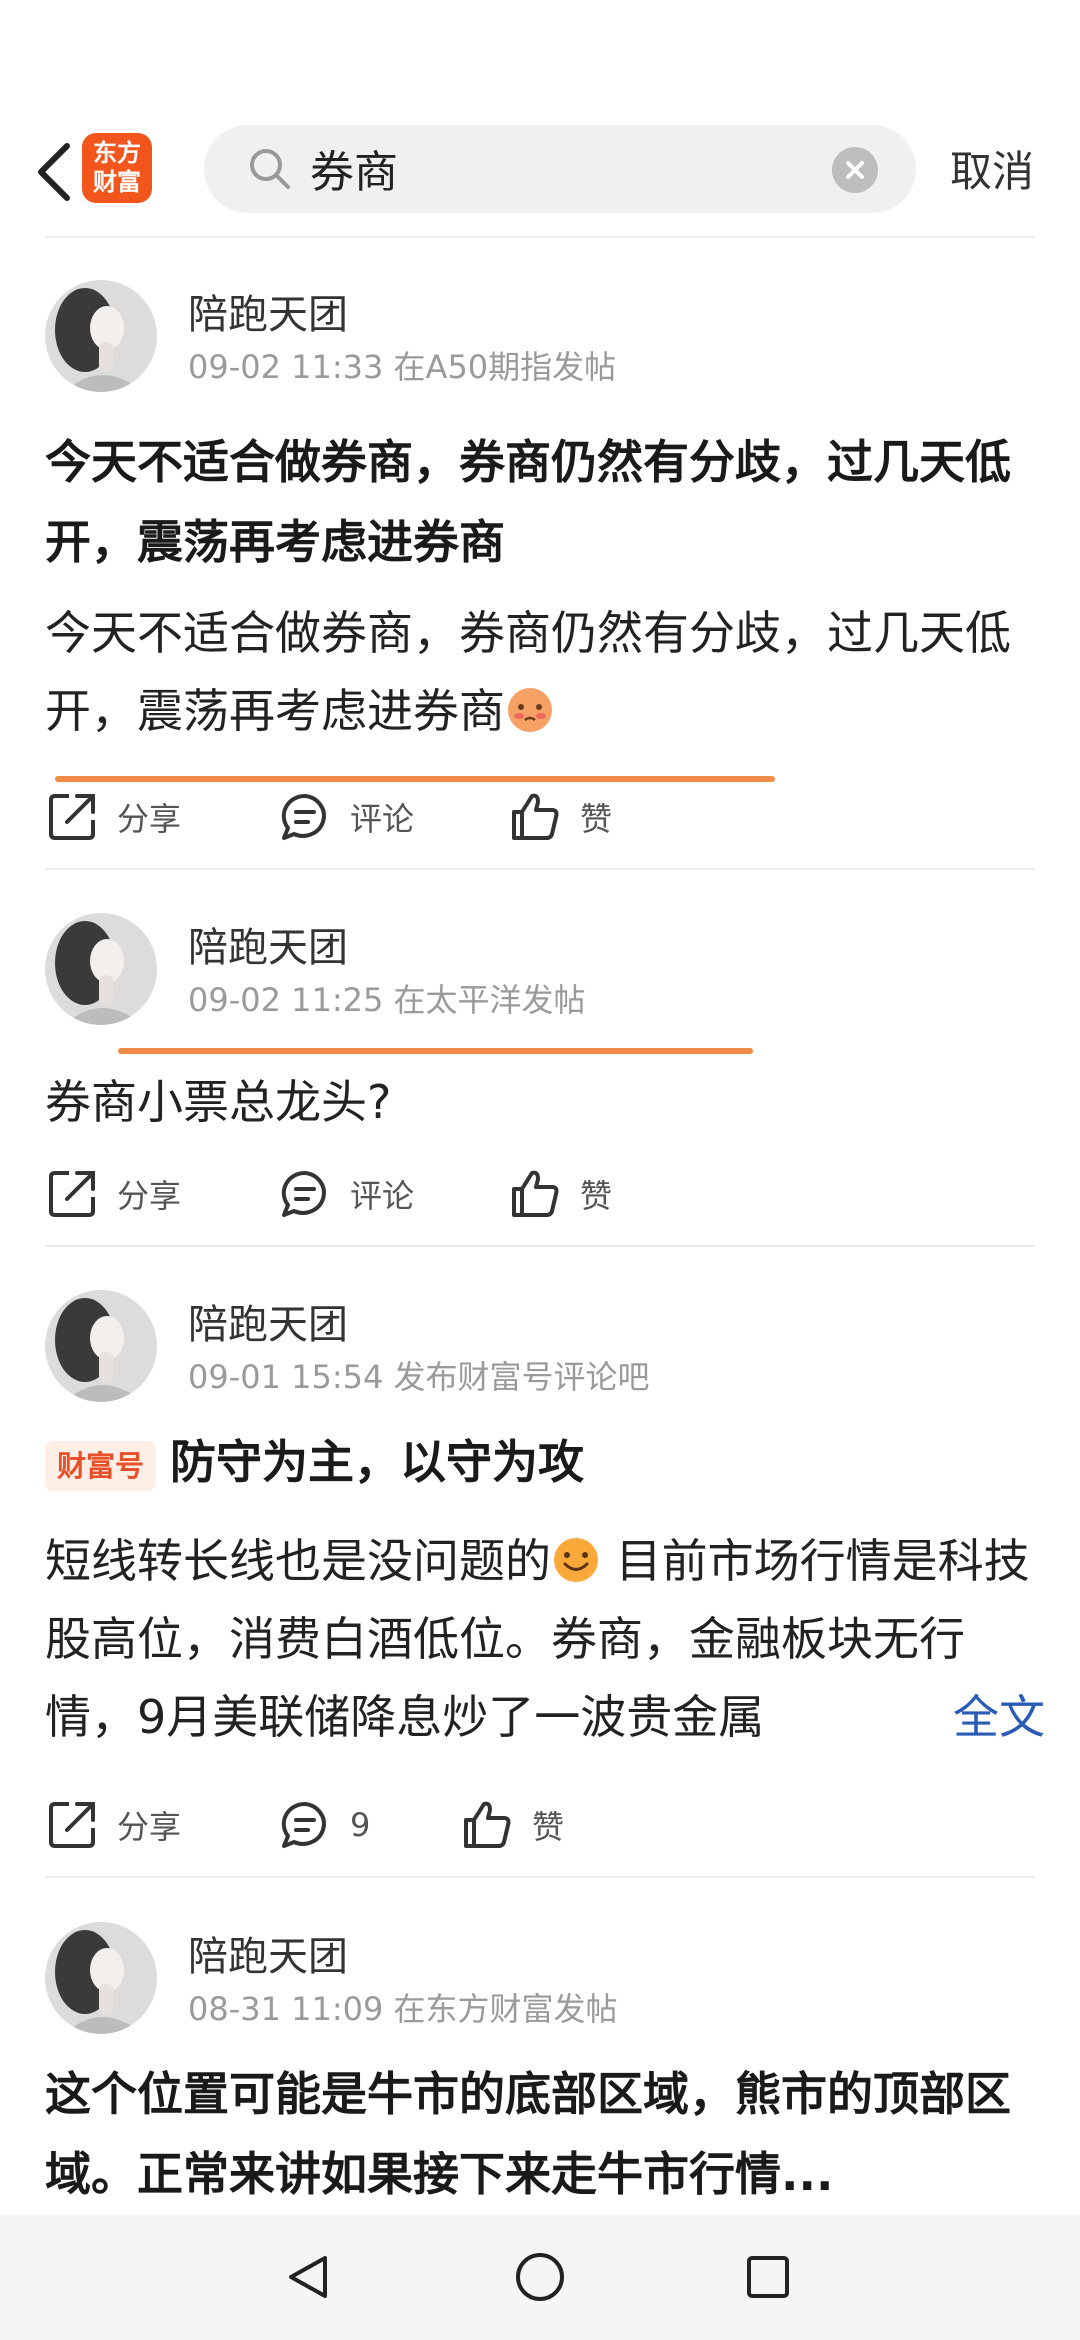 The height and width of the screenshot is (2340, 1080). Describe the element at coordinates (360, 1825) in the screenshot. I see `comment-count: 9` at that location.